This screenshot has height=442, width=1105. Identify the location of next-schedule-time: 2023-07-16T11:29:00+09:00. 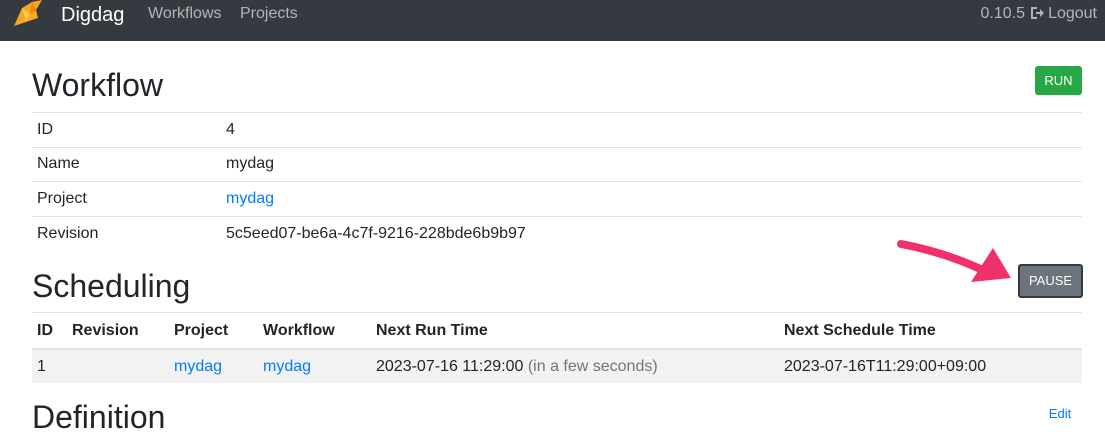
(930, 366).